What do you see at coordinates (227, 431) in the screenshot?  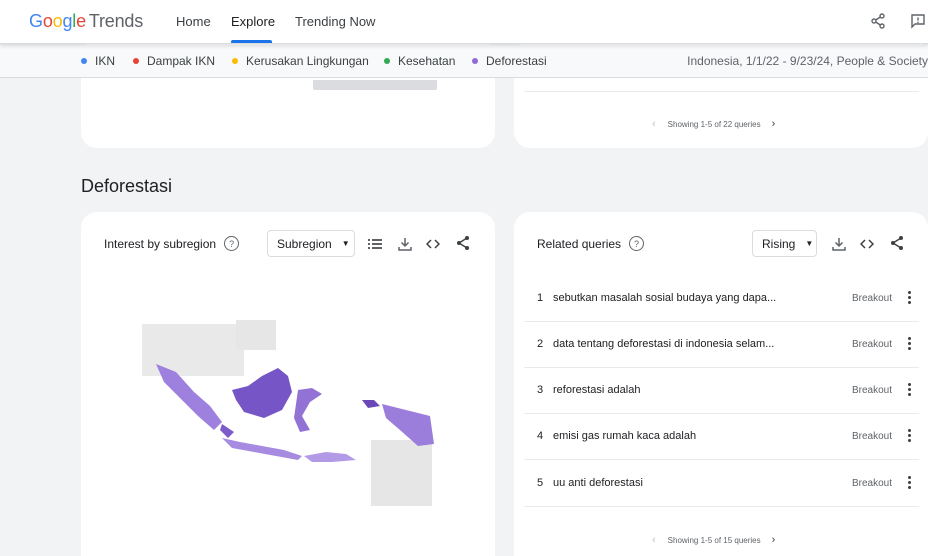 I see `map-region-sumatra-south` at bounding box center [227, 431].